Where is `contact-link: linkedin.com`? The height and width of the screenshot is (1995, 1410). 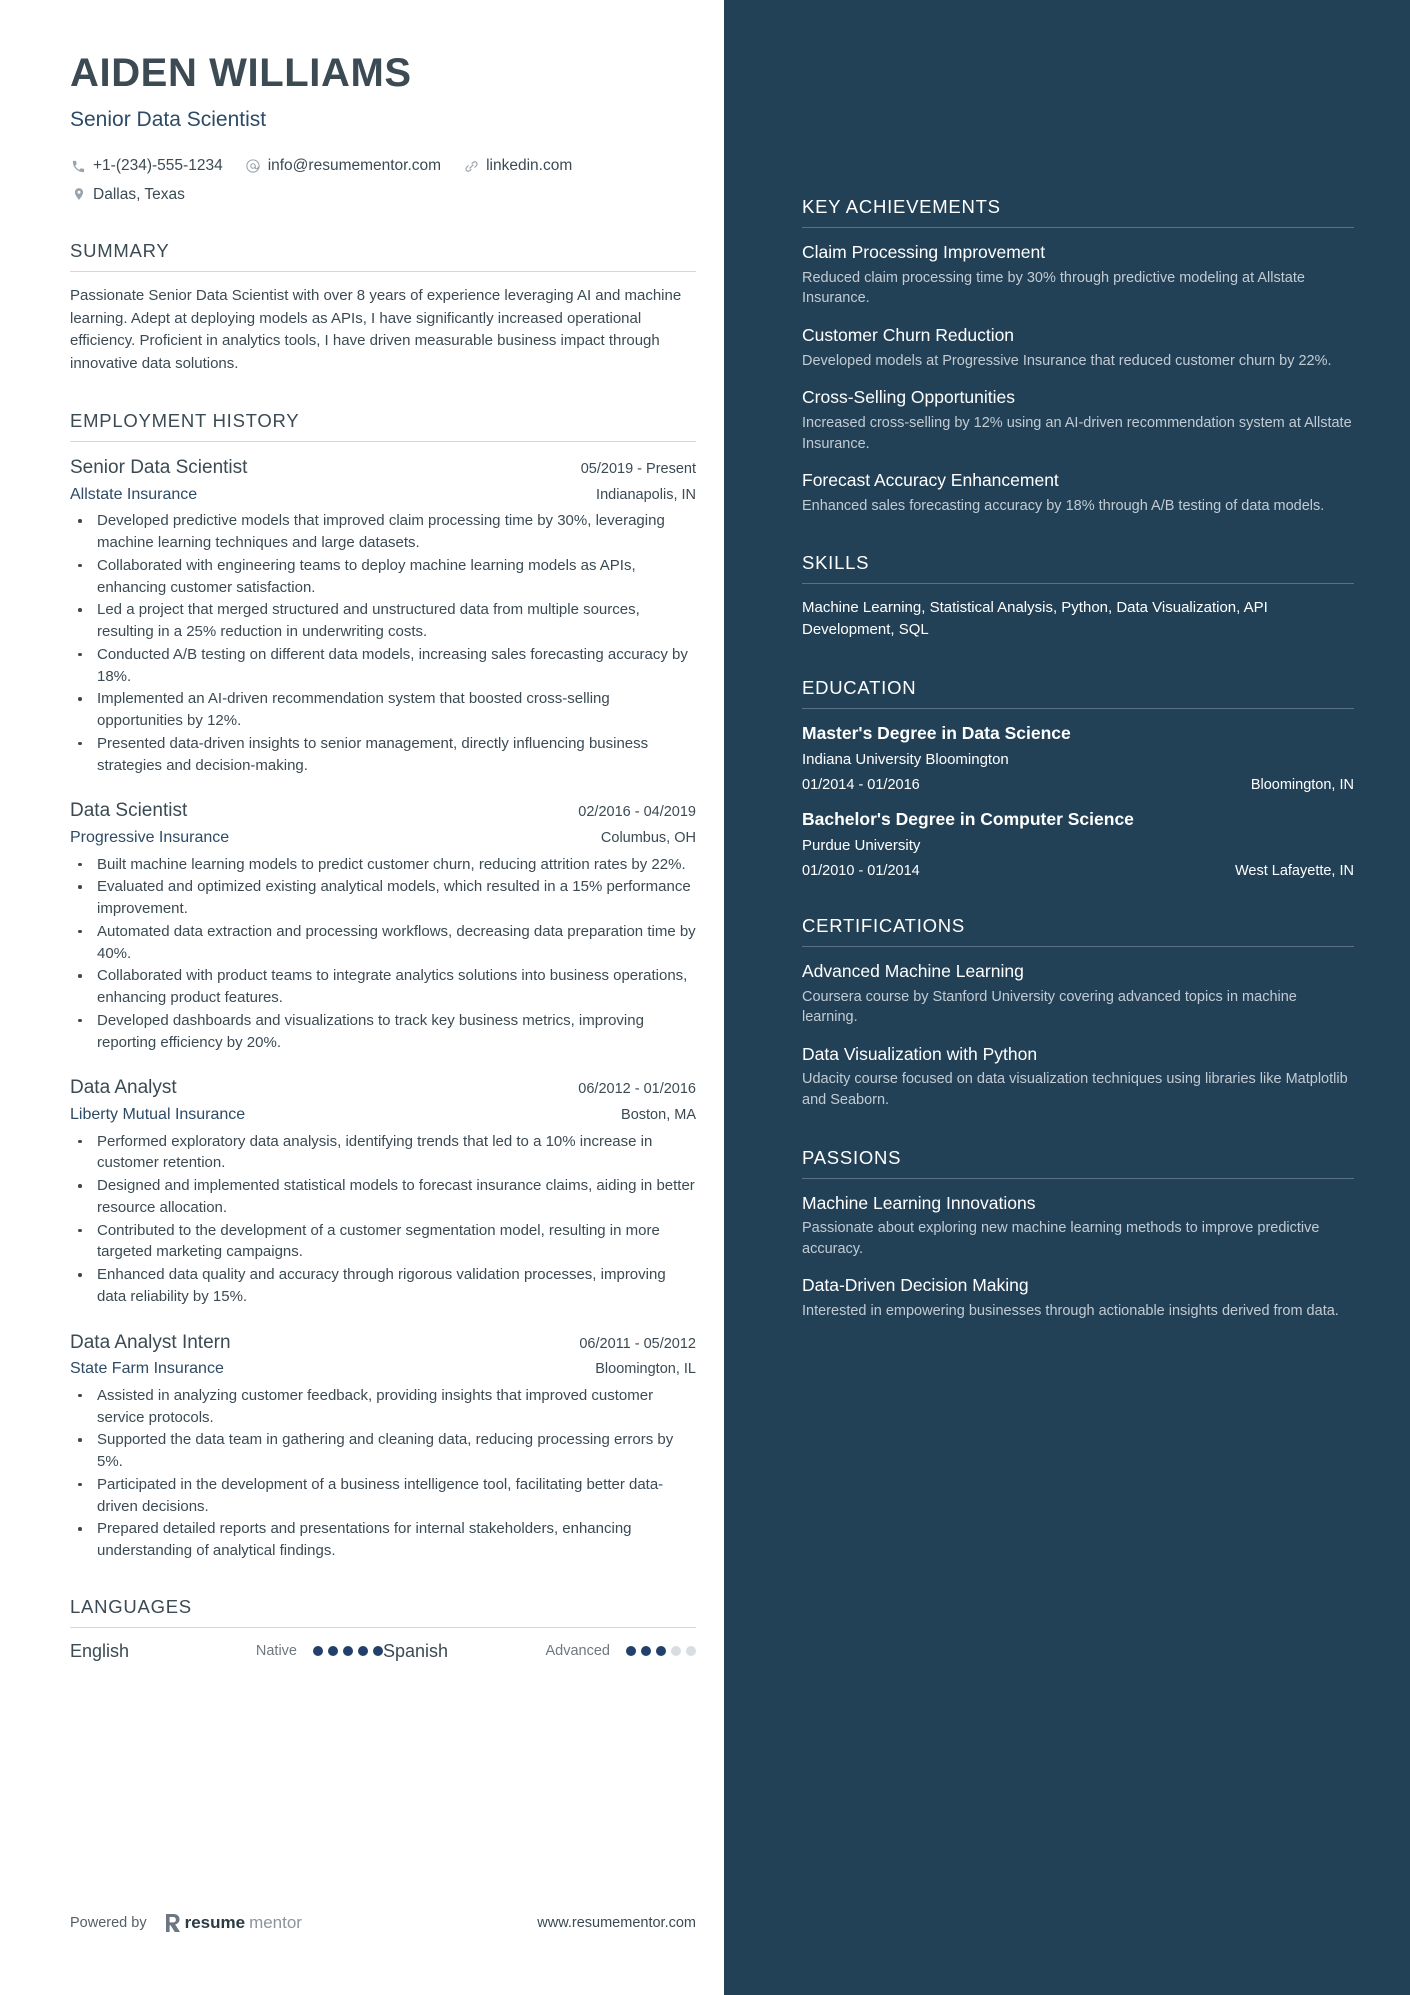
contact-link: linkedin.com is located at coordinates (517, 165).